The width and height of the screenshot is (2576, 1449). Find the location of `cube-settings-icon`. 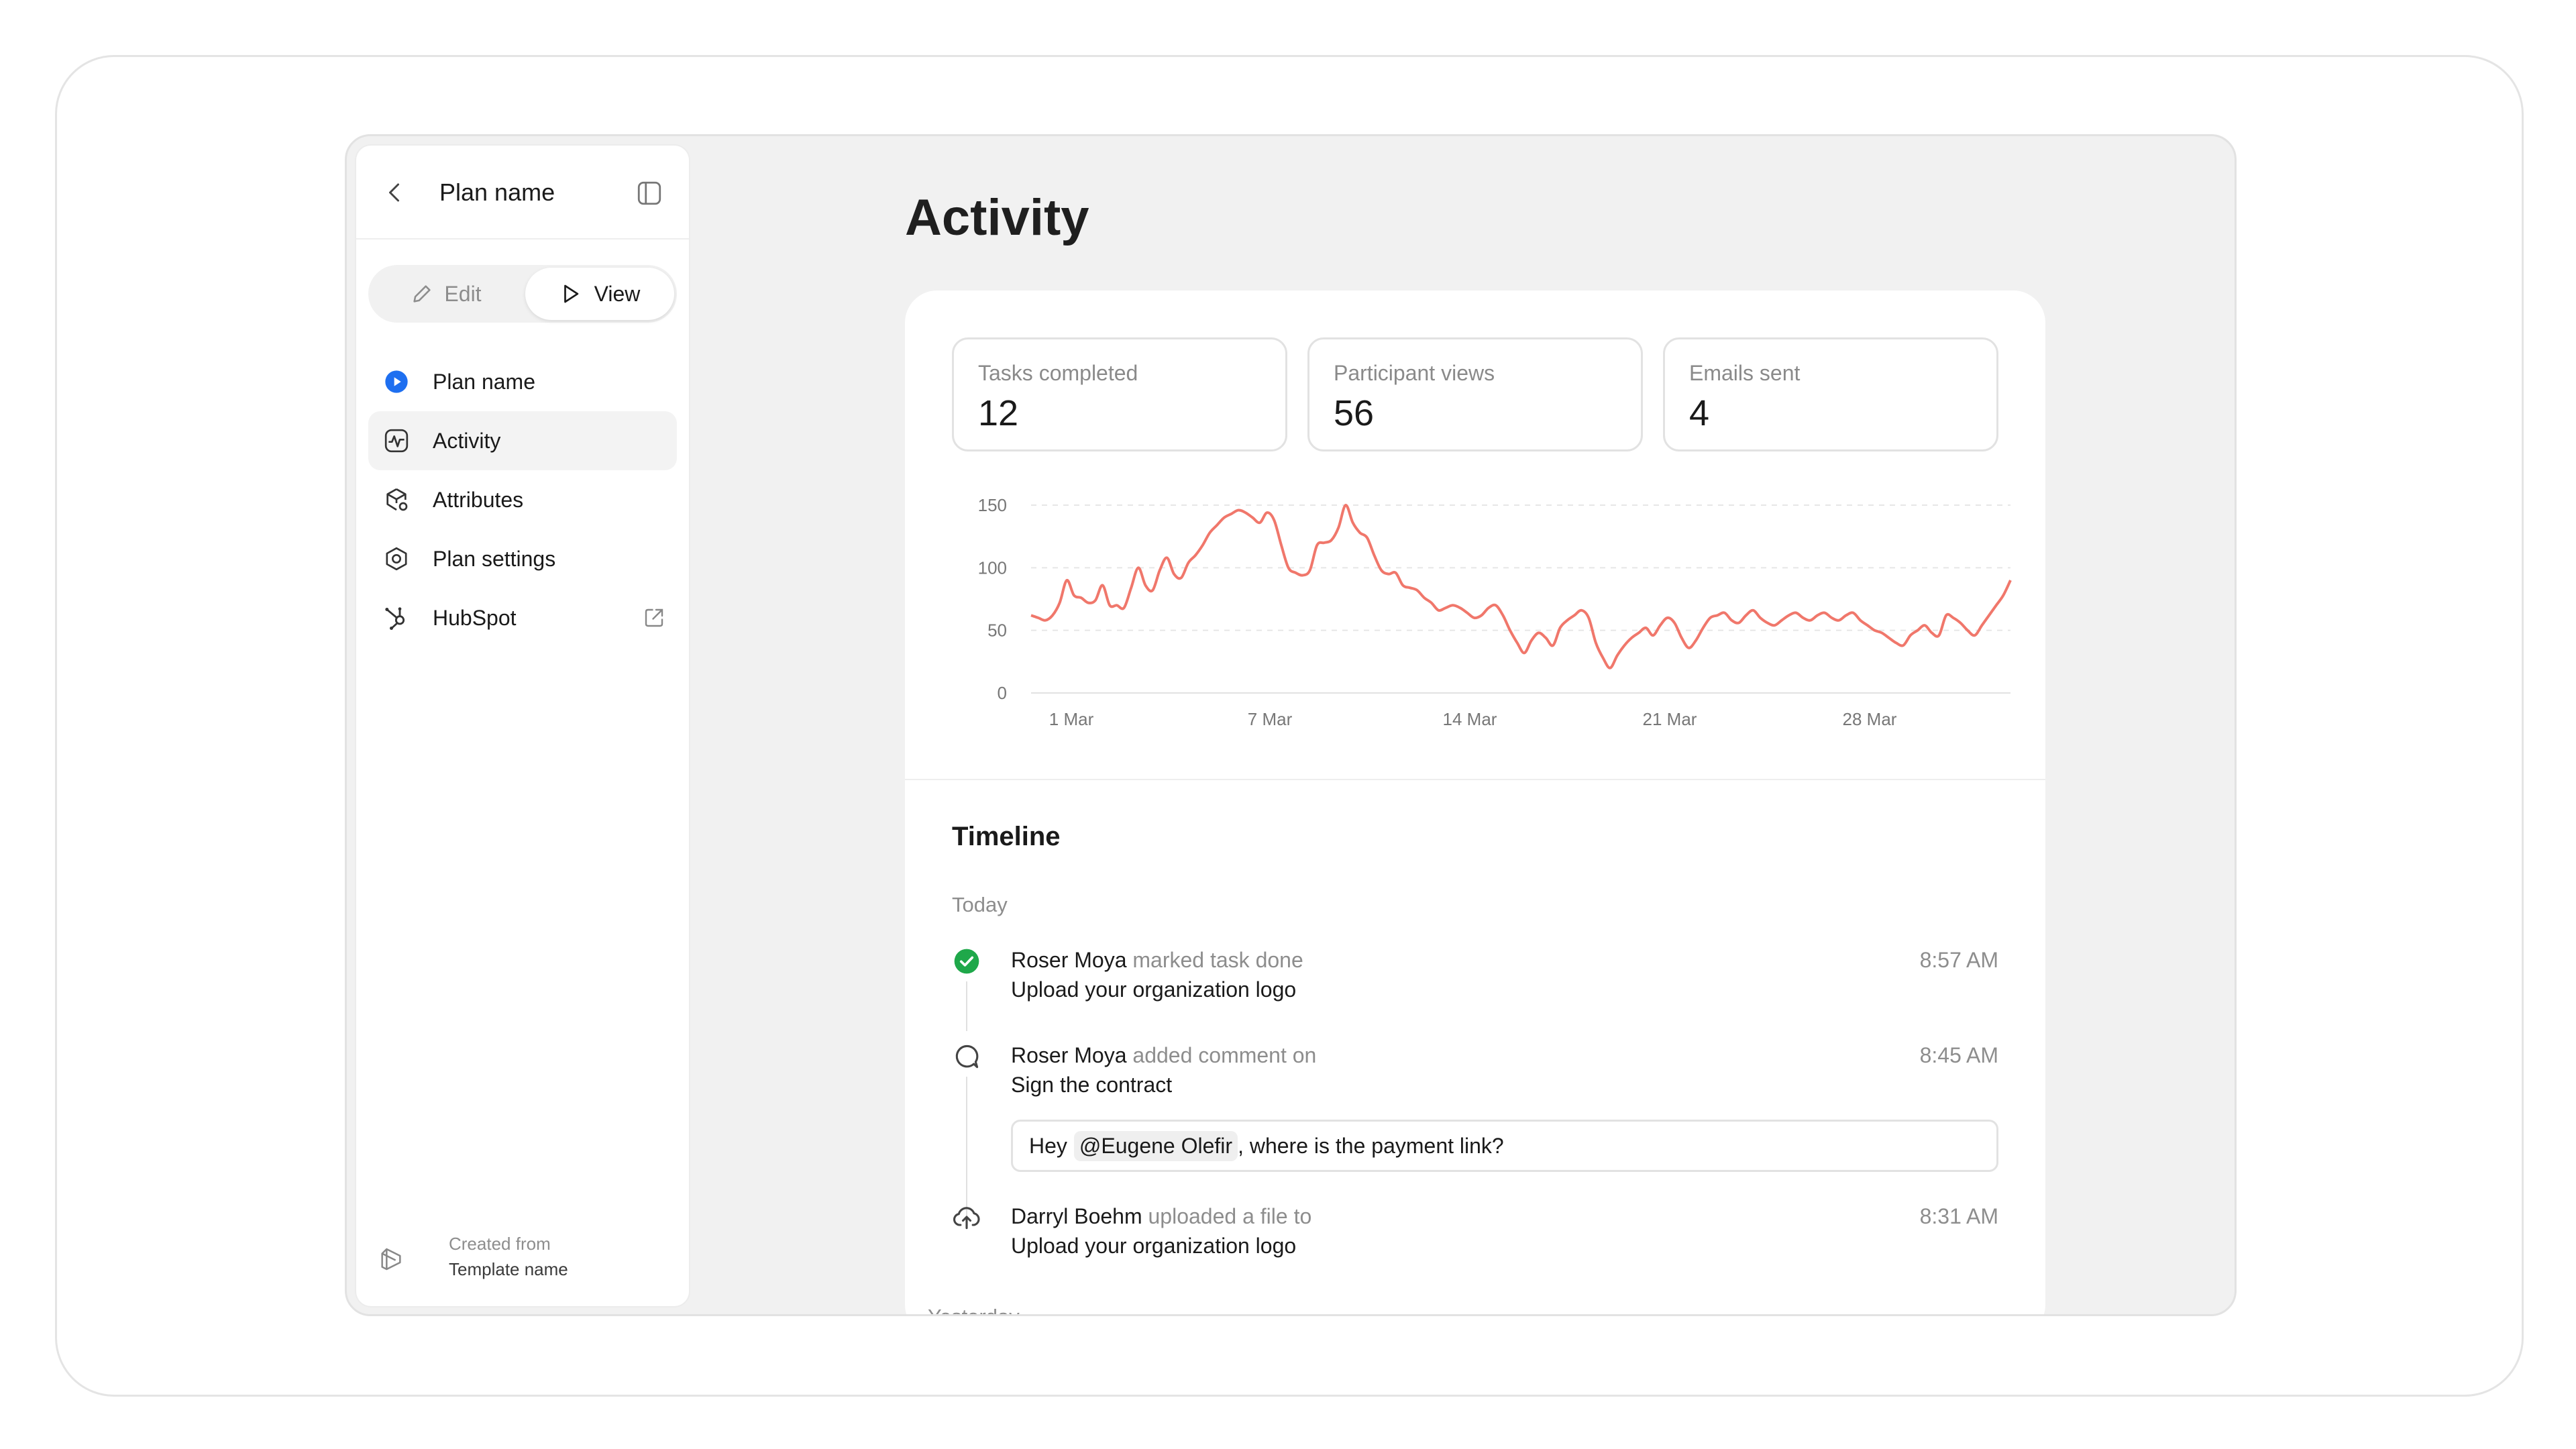

cube-settings-icon is located at coordinates (397, 499).